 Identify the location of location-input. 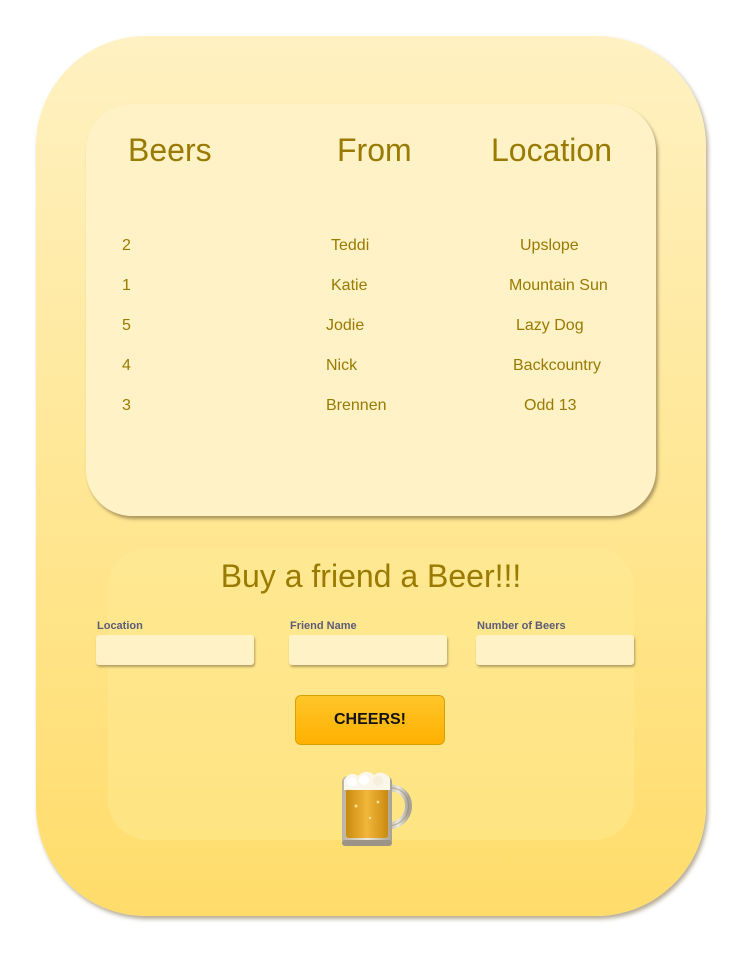
(175, 650).